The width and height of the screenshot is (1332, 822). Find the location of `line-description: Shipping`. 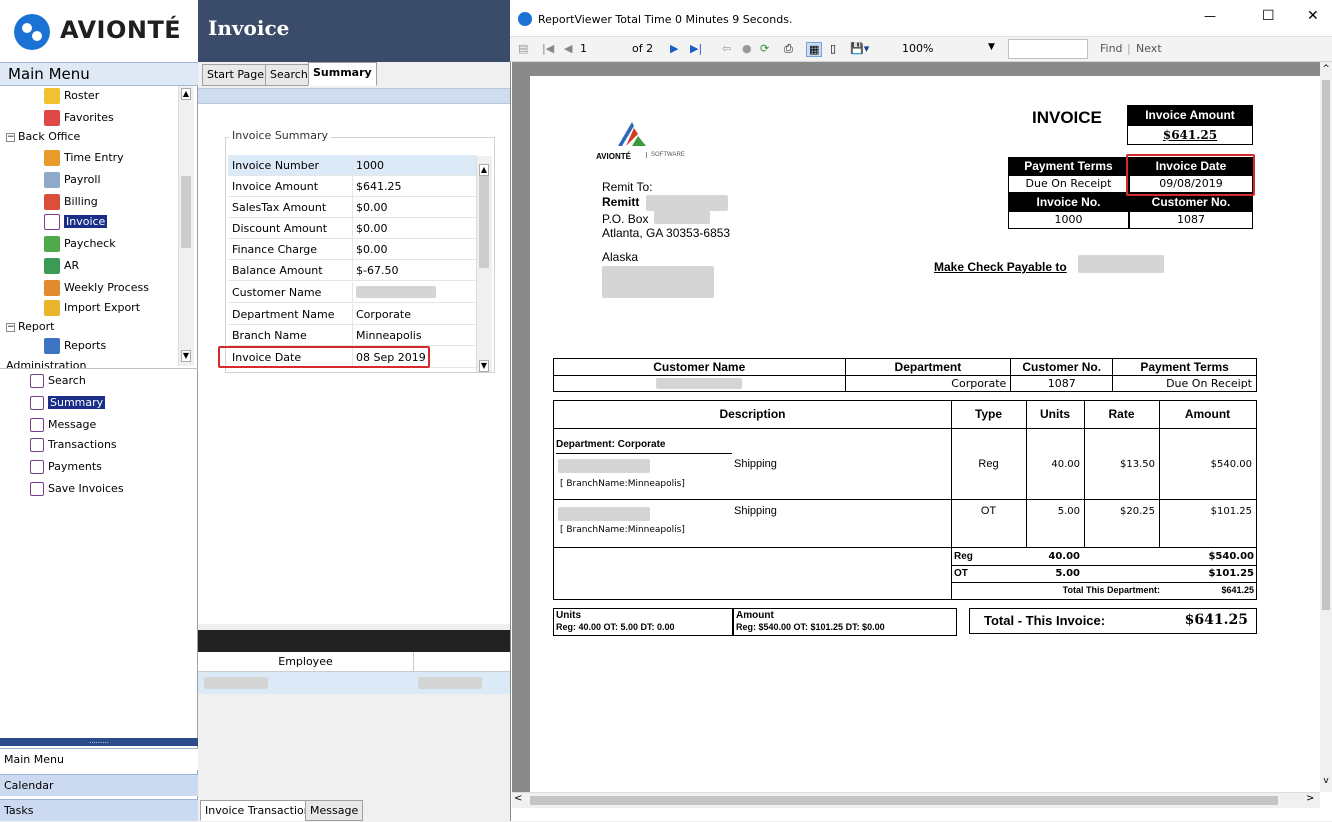

line-description: Shipping is located at coordinates (755, 464).